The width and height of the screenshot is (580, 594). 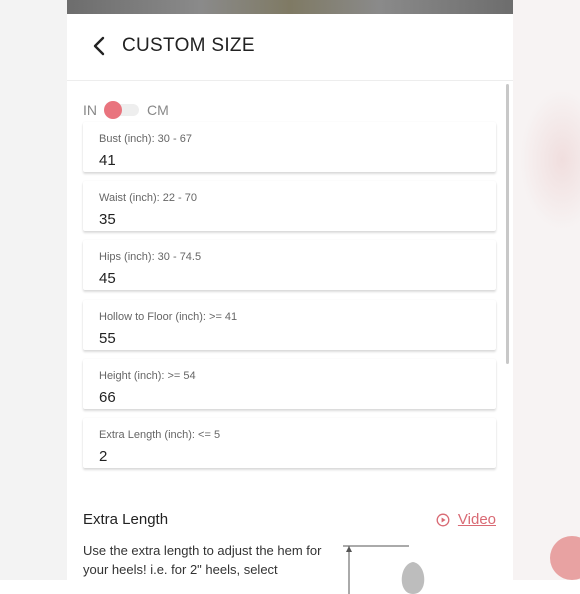 I want to click on back-button, so click(x=100, y=46).